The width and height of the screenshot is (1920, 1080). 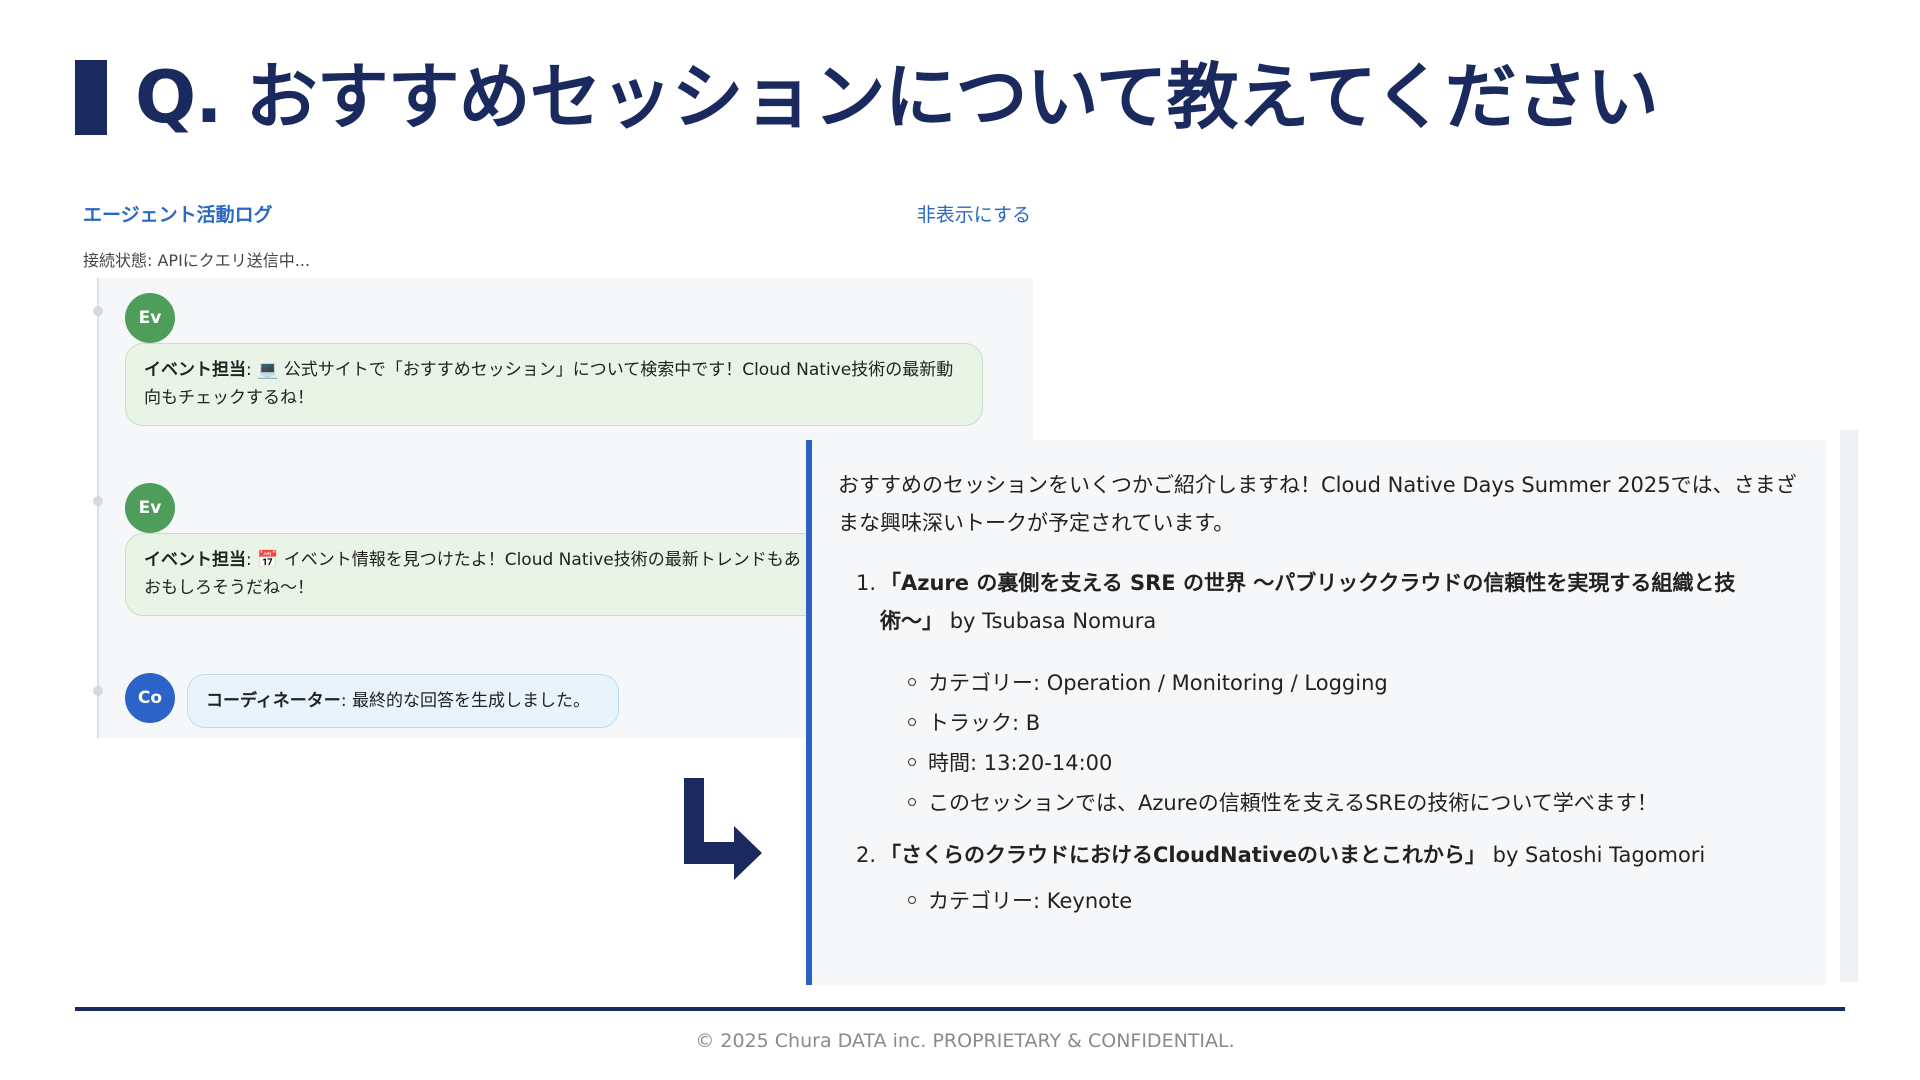 I want to click on session-detail-text: カテゴリー: Operation / Monitoring / Logging, so click(x=1158, y=683).